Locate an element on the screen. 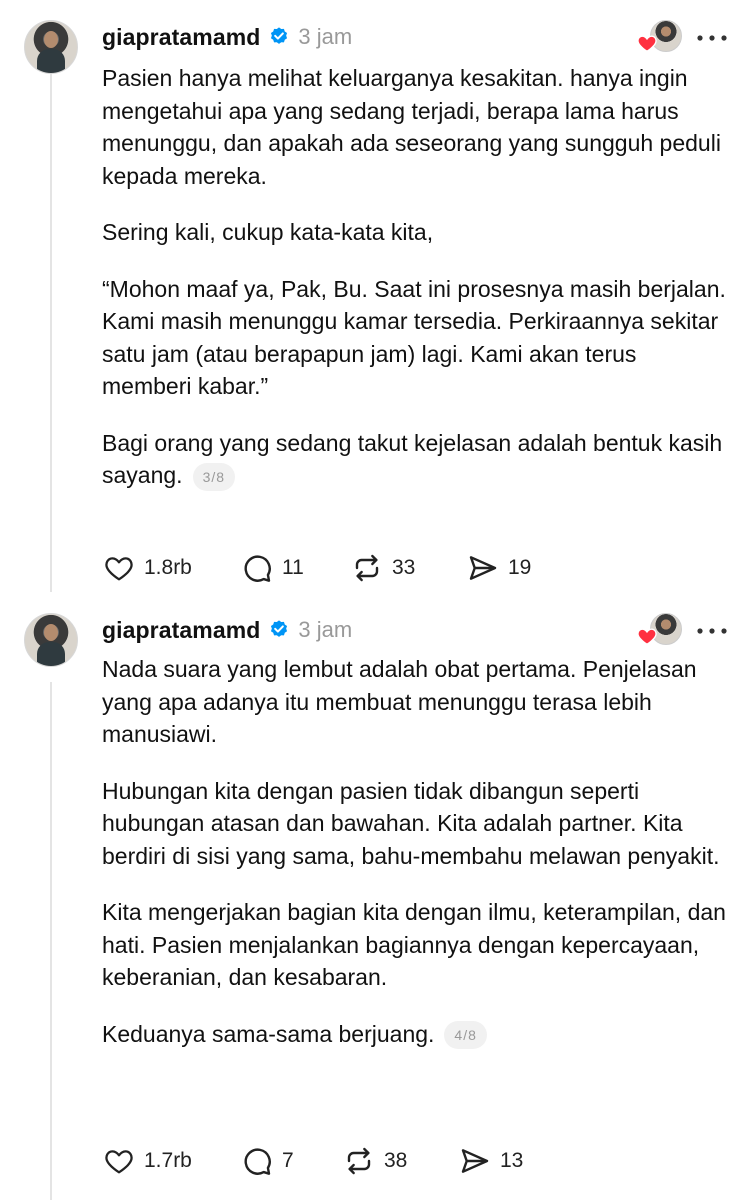  repost-count: 33 is located at coordinates (404, 567).